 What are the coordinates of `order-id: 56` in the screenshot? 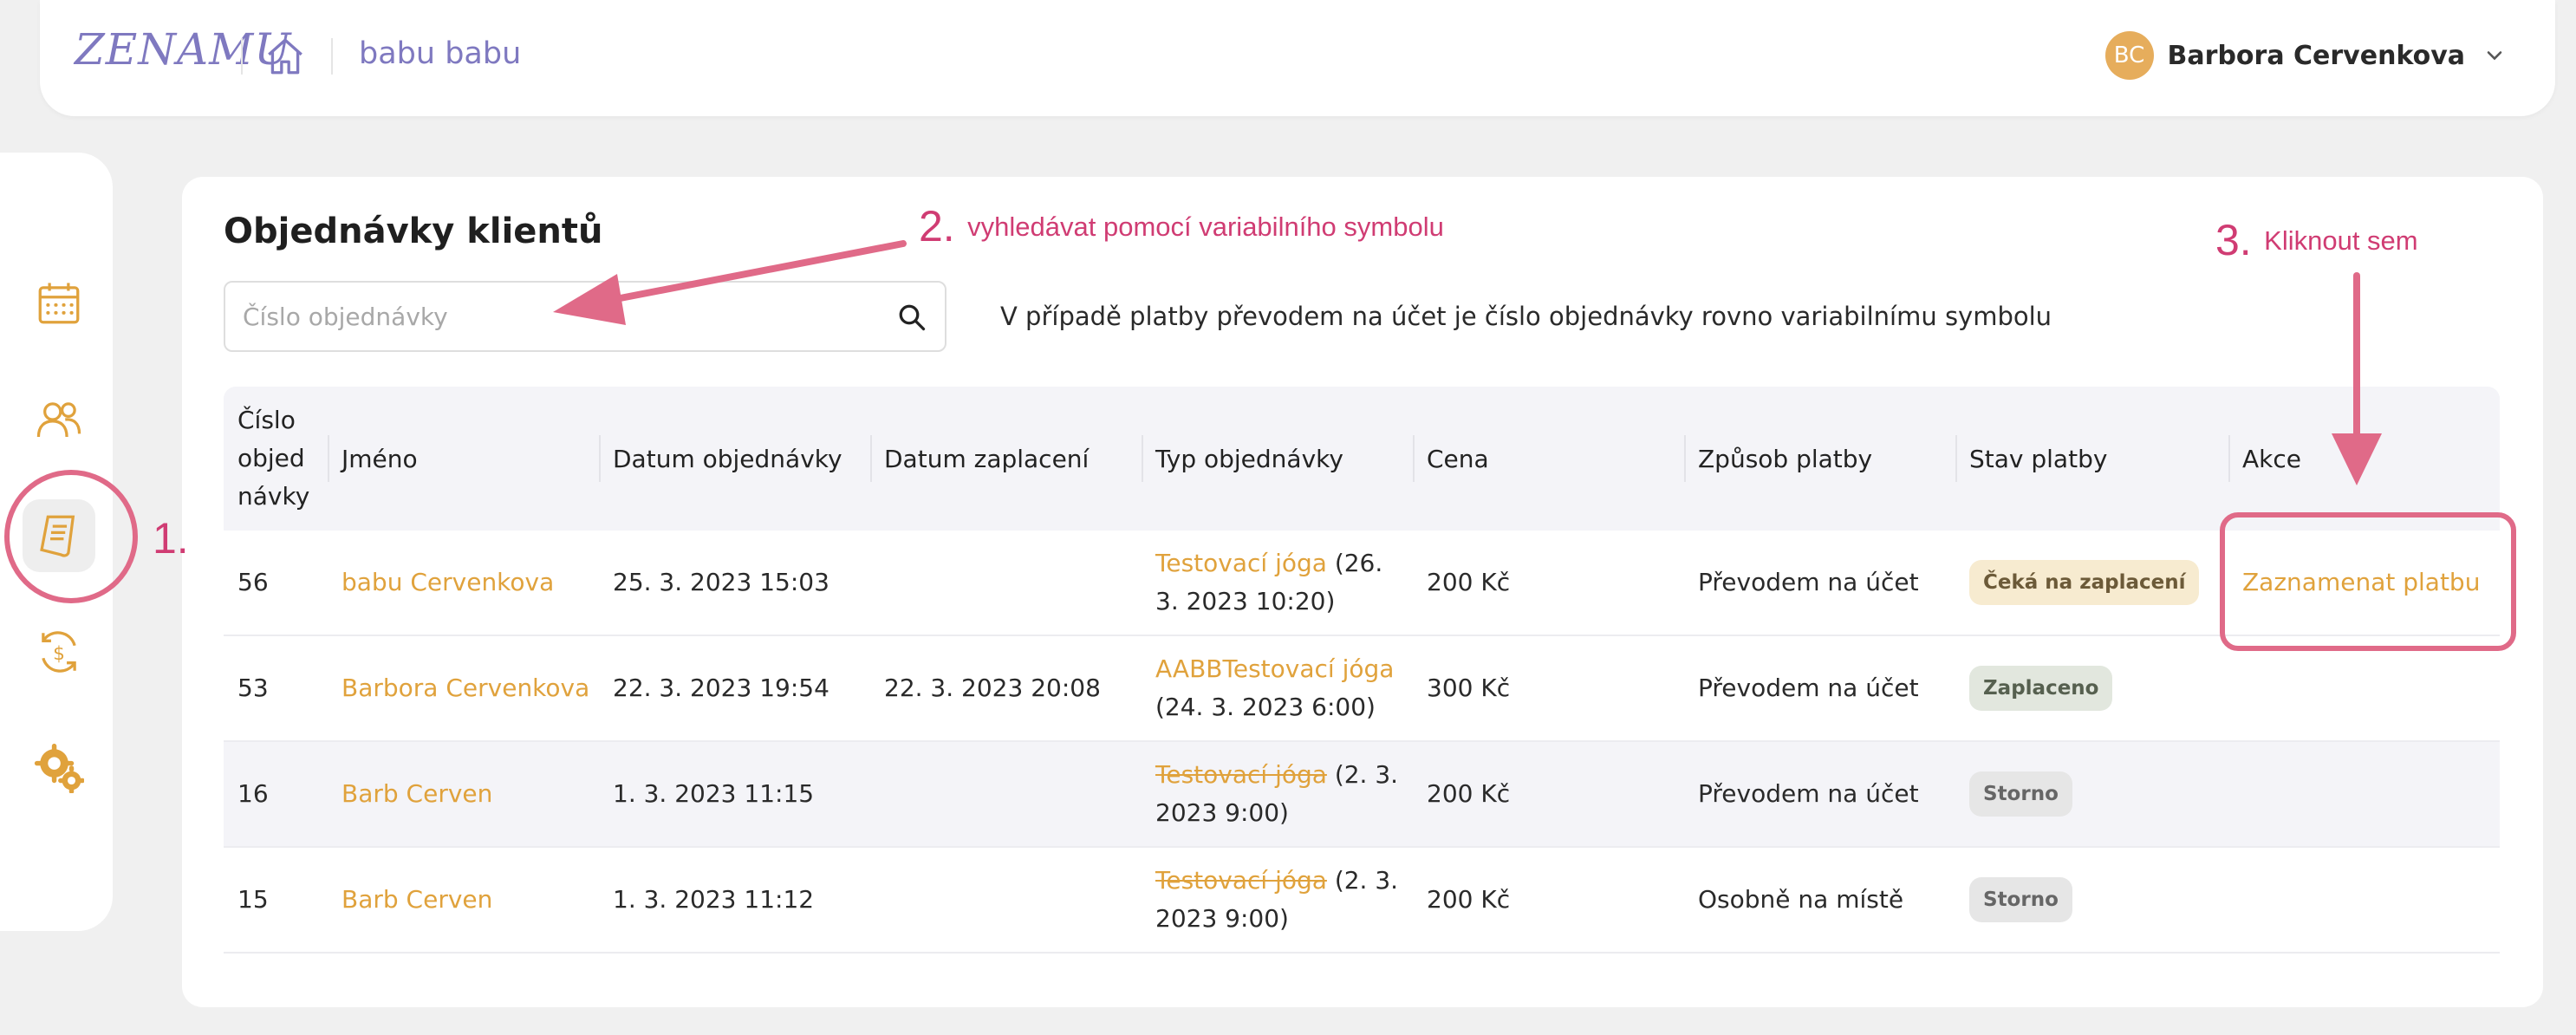 It's located at (253, 582).